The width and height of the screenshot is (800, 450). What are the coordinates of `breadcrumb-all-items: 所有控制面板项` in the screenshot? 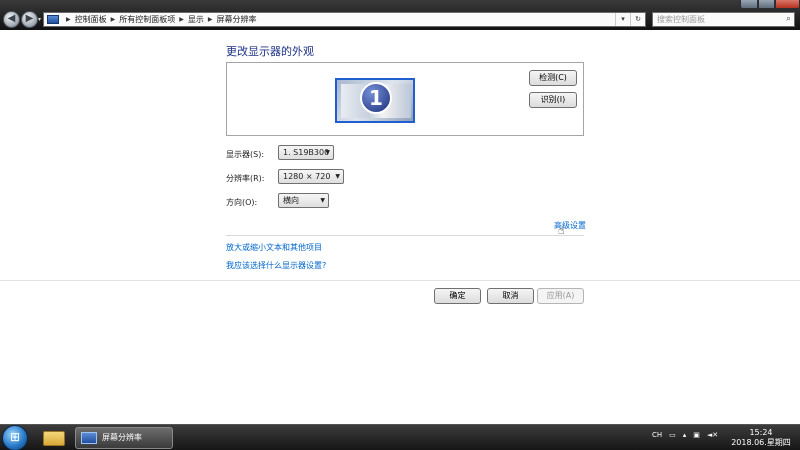 It's located at (147, 19).